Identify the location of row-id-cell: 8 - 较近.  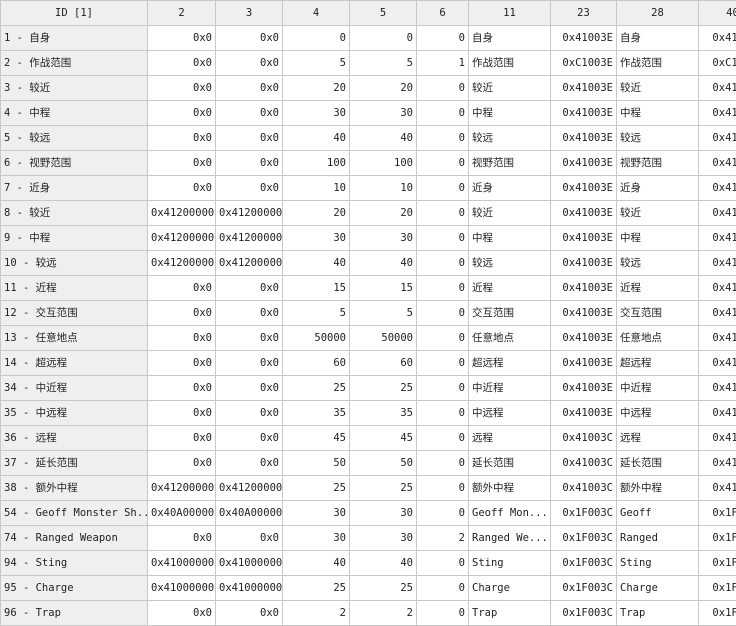
(74, 213).